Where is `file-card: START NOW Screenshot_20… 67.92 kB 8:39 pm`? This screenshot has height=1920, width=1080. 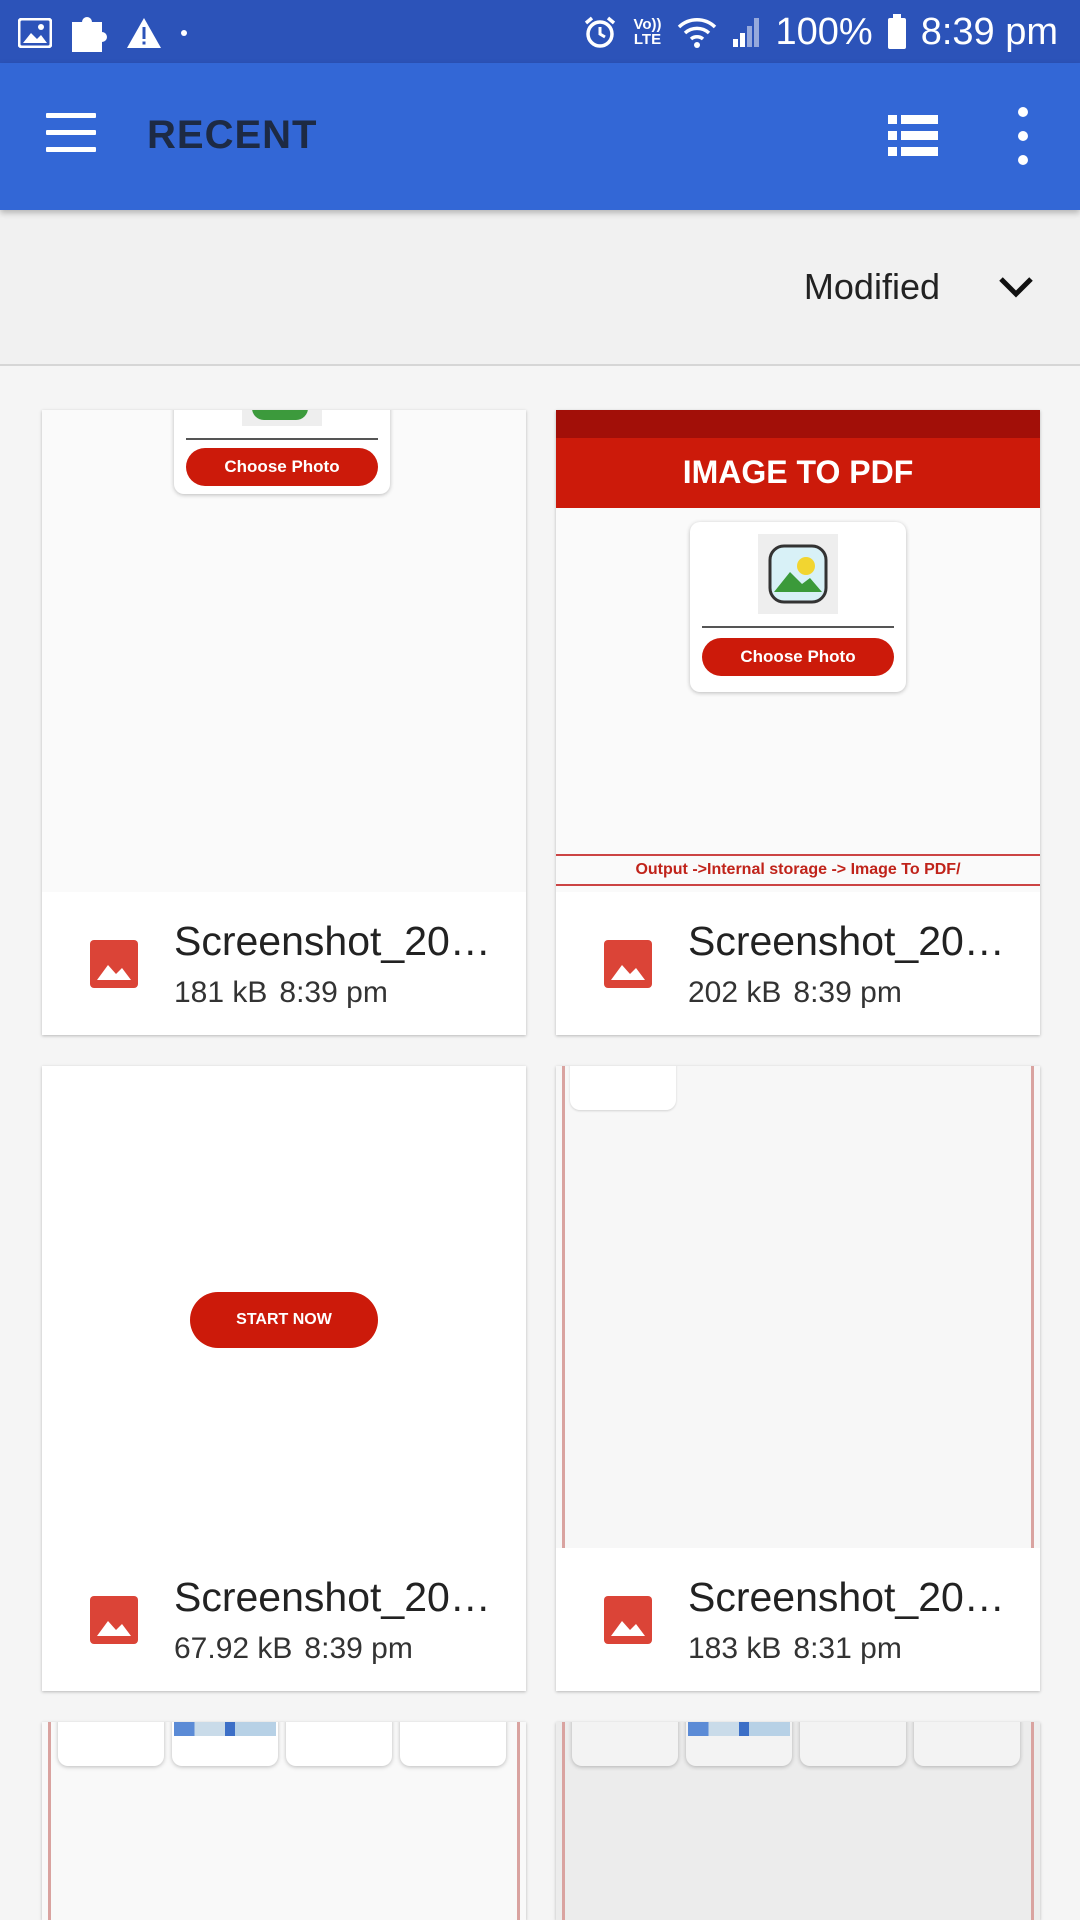 file-card: START NOW Screenshot_20… 67.92 kB 8:39 pm is located at coordinates (284, 1378).